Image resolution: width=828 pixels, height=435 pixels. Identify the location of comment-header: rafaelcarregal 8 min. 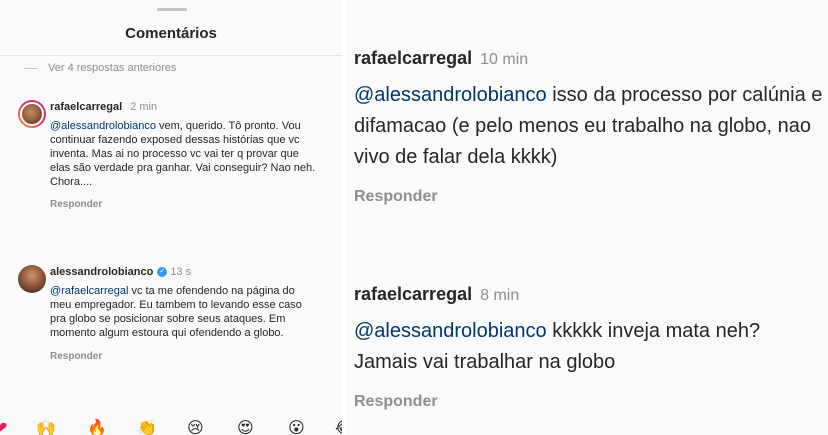
(589, 295).